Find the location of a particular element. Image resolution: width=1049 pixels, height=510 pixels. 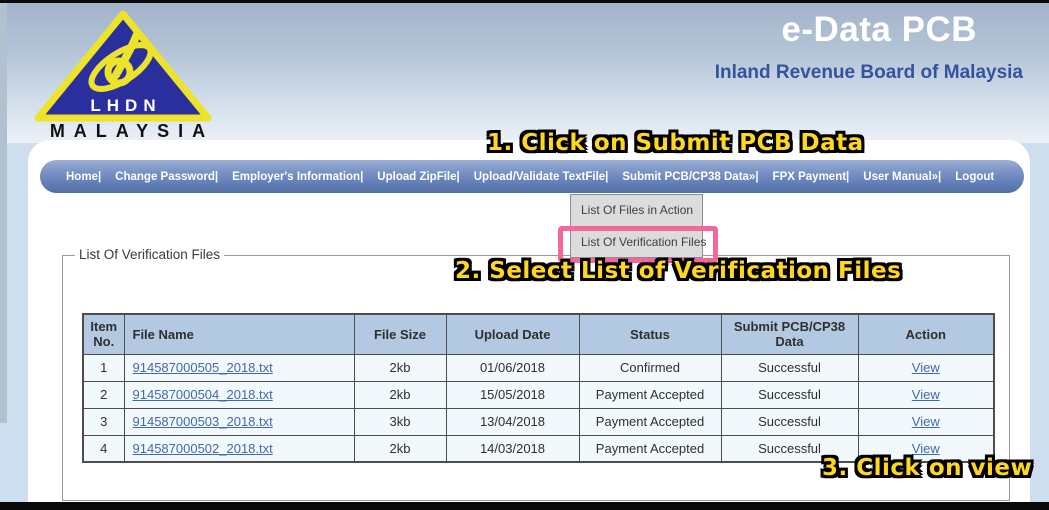

header-file-size: File Size is located at coordinates (400, 334).